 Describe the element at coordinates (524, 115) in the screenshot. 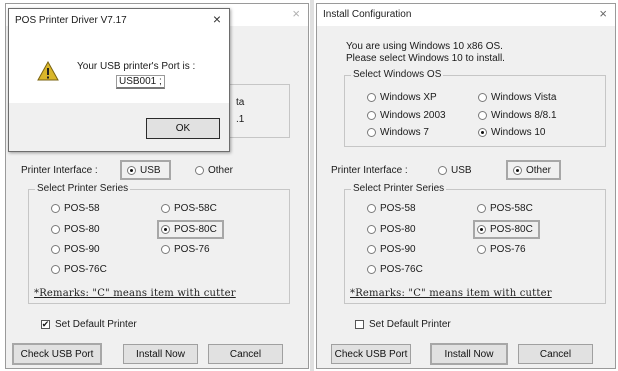

I see `radio-label: Windows 8/8.1` at that location.